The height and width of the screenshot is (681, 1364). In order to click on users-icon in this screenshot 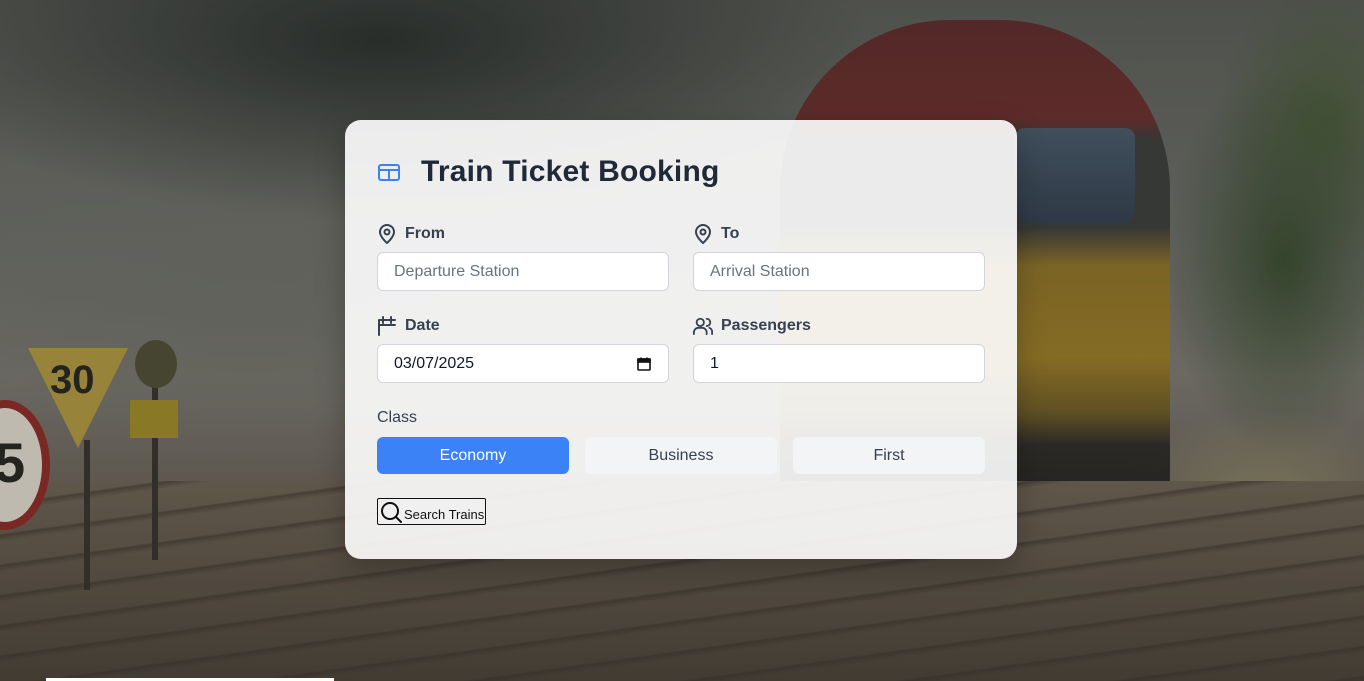, I will do `click(703, 326)`.